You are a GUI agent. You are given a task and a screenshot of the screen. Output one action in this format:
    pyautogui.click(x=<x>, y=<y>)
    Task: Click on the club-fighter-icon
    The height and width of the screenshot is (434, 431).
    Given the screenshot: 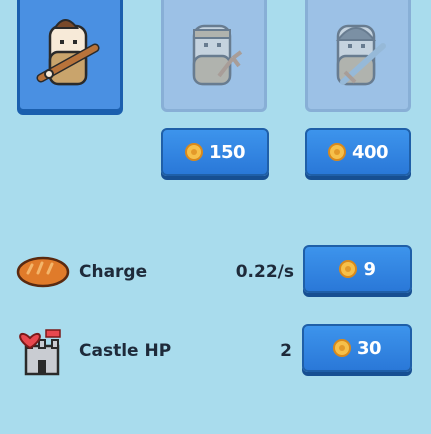 What is the action you would take?
    pyautogui.click(x=68, y=52)
    